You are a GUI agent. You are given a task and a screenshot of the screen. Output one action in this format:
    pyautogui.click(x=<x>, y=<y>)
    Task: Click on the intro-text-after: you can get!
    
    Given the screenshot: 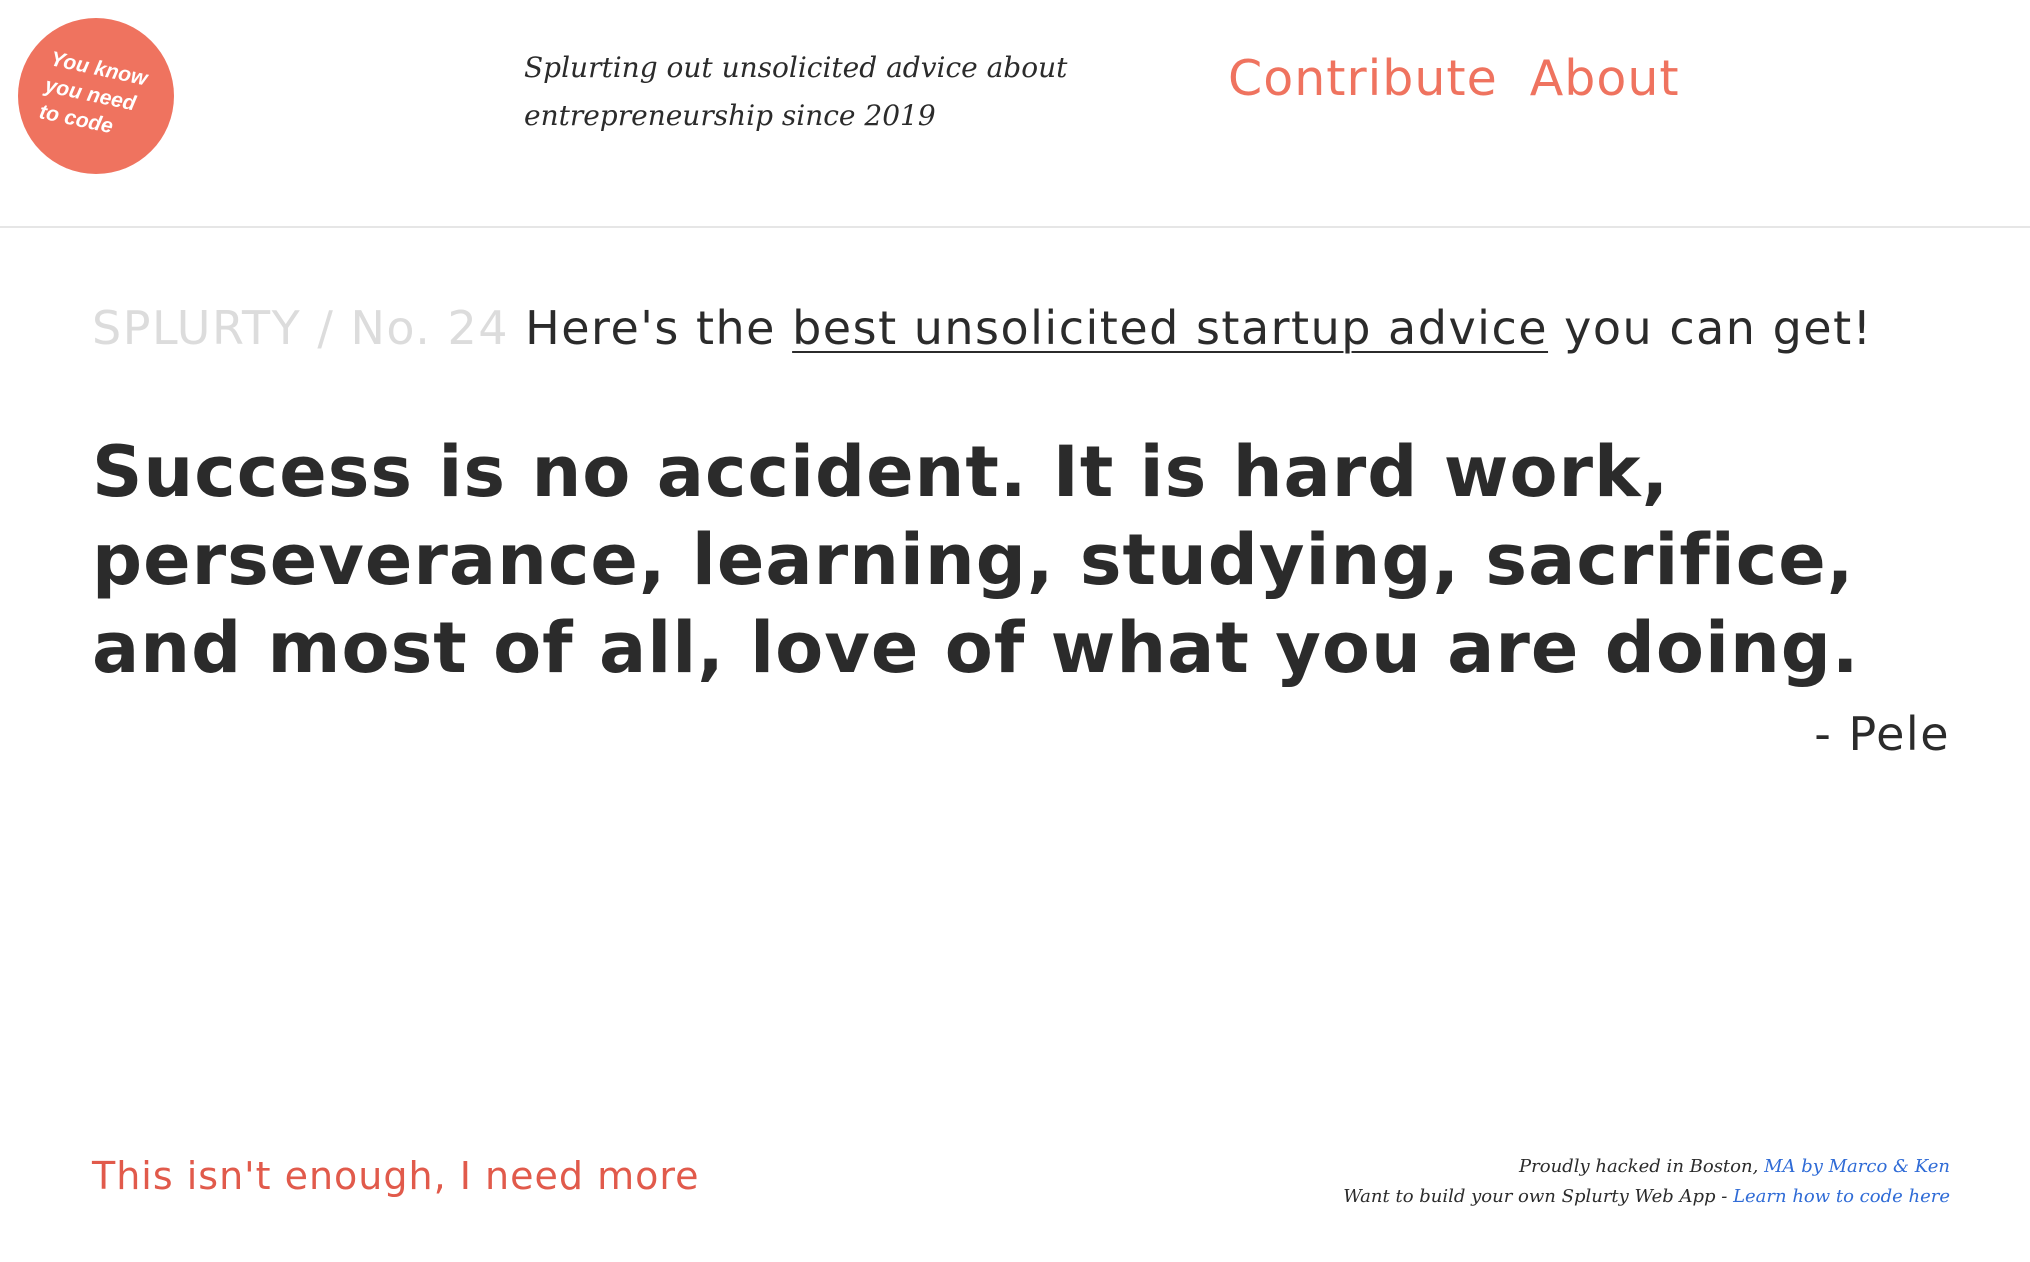 What is the action you would take?
    pyautogui.click(x=1718, y=328)
    